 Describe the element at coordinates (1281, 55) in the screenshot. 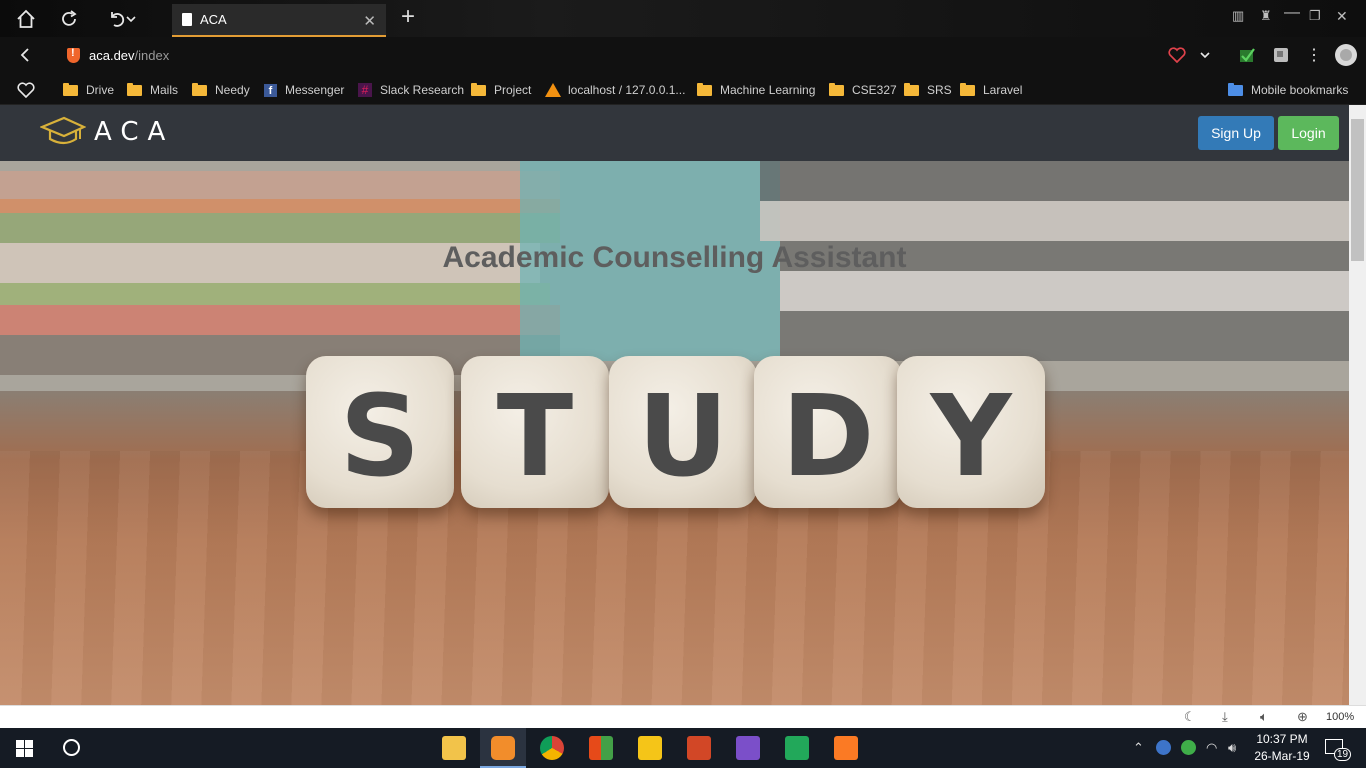

I see `puzzle-extension-icon` at that location.